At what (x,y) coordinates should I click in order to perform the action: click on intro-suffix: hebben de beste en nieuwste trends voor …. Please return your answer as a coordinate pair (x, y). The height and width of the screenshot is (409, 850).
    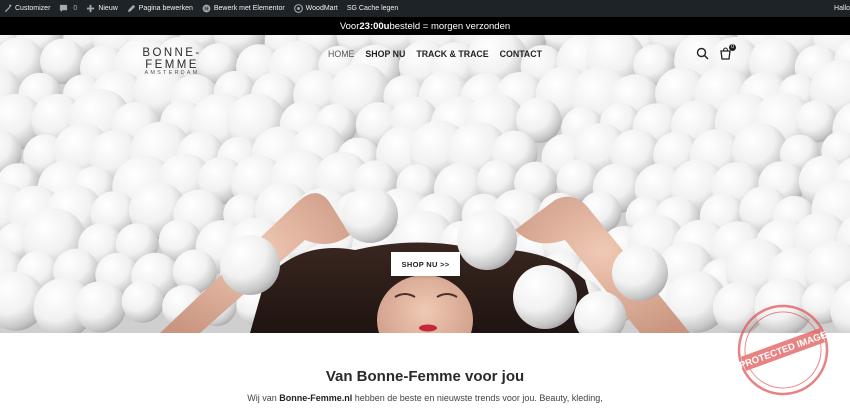
    Looking at the image, I should click on (477, 398).